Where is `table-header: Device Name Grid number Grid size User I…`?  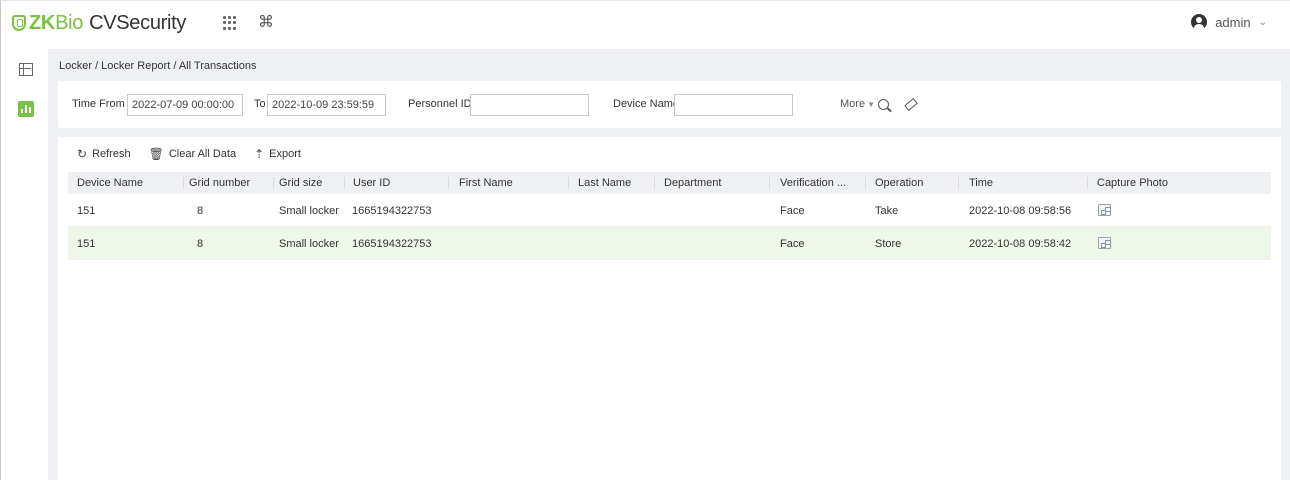 table-header: Device Name Grid number Grid size User I… is located at coordinates (669, 183).